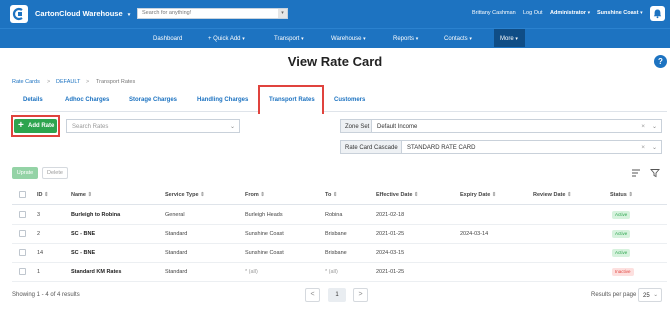  I want to click on column-header-service-type: Service Type ⇕, so click(185, 195).